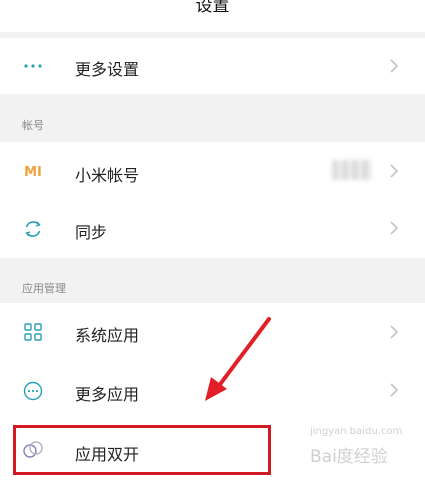 This screenshot has height=488, width=425. I want to click on account-value-blurred, so click(352, 170).